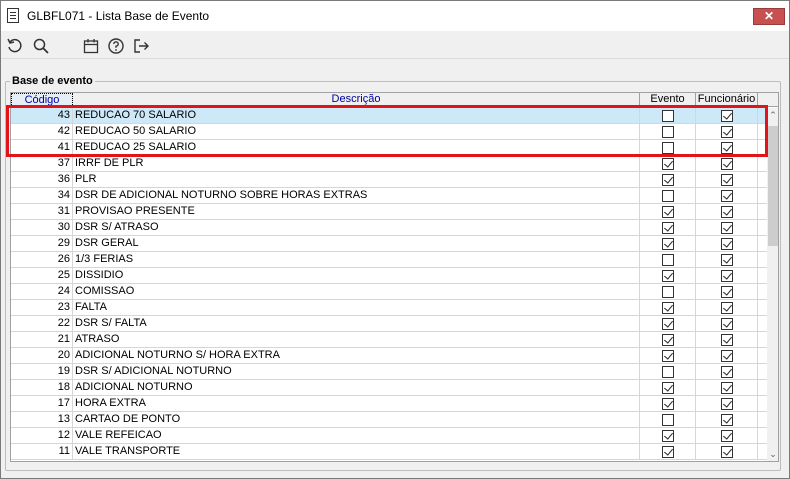  What do you see at coordinates (389, 452) in the screenshot?
I see `table-row: 11 VALE TRANSPORTE` at bounding box center [389, 452].